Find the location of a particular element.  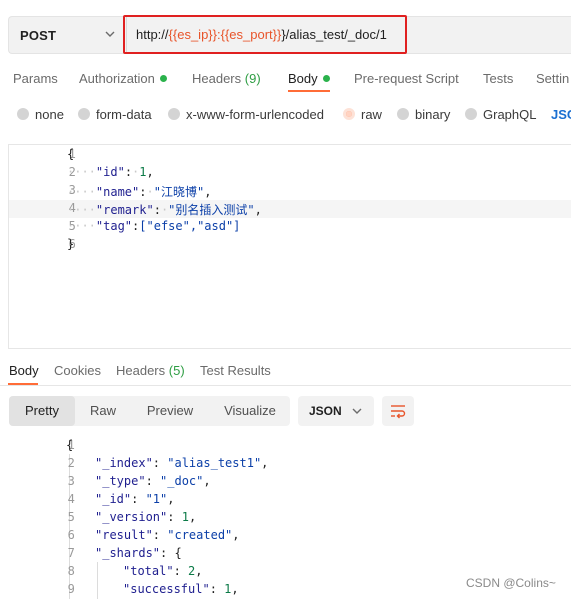

tab-authorization: Authorization is located at coordinates (123, 78).